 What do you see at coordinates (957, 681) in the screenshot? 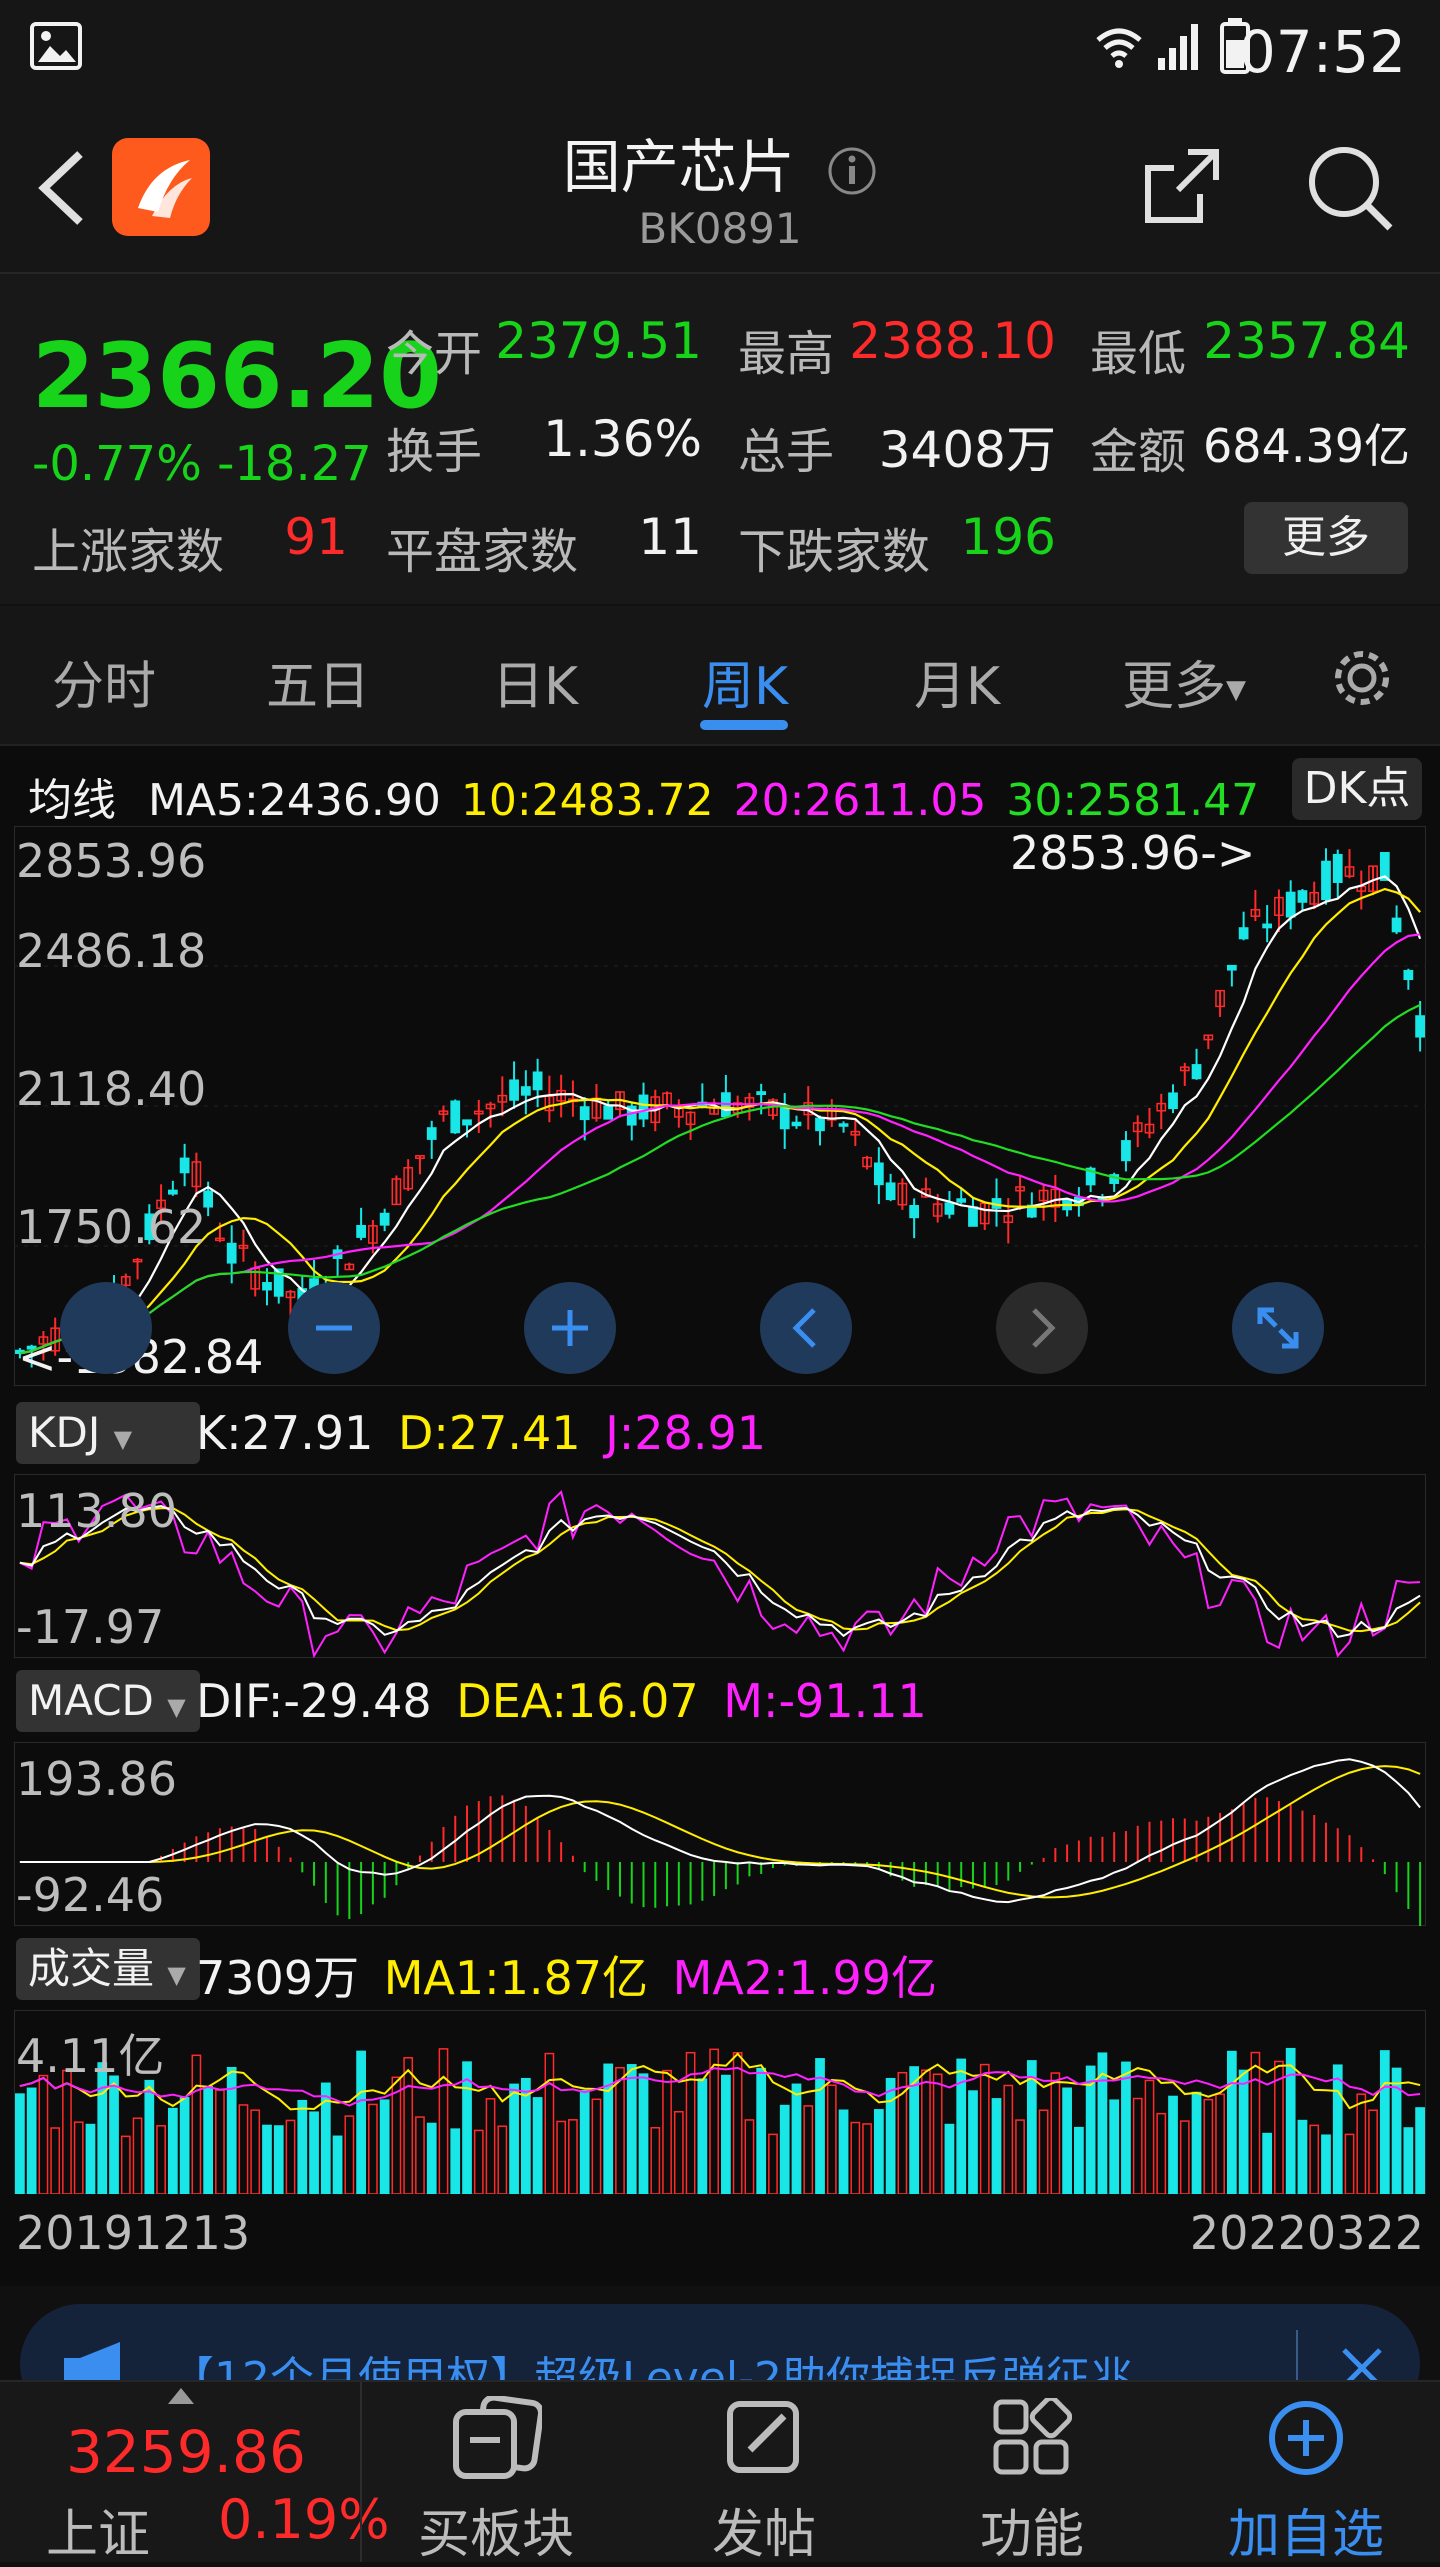
I see `tab-monthly-k: 月K` at bounding box center [957, 681].